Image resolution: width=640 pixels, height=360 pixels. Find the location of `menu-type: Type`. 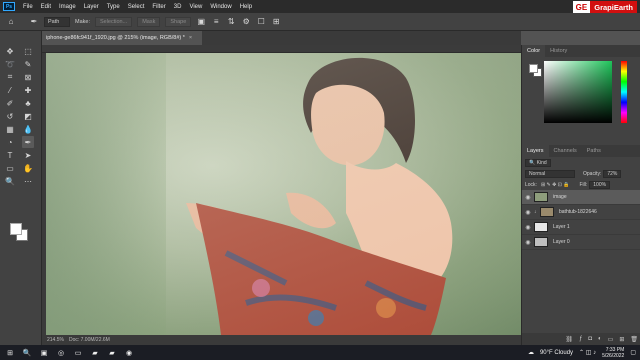

menu-type: Type is located at coordinates (113, 7).